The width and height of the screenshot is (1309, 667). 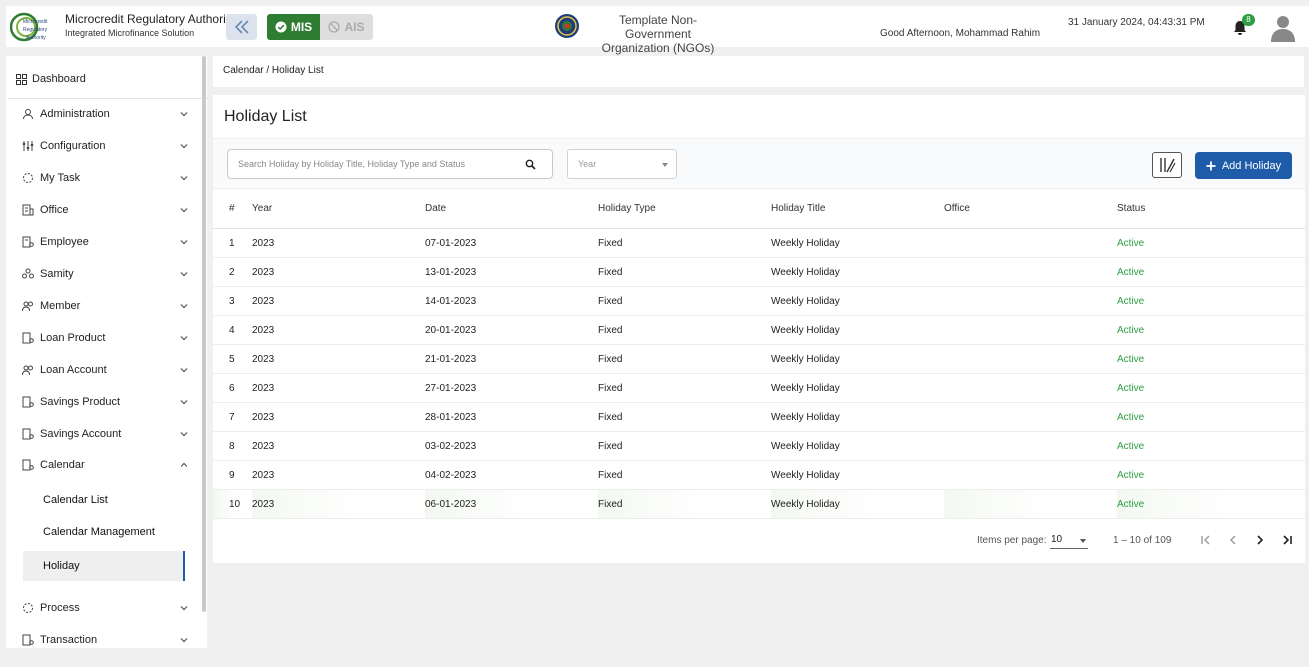 What do you see at coordinates (64, 242) in the screenshot?
I see `sidebar-label-employee: Employee` at bounding box center [64, 242].